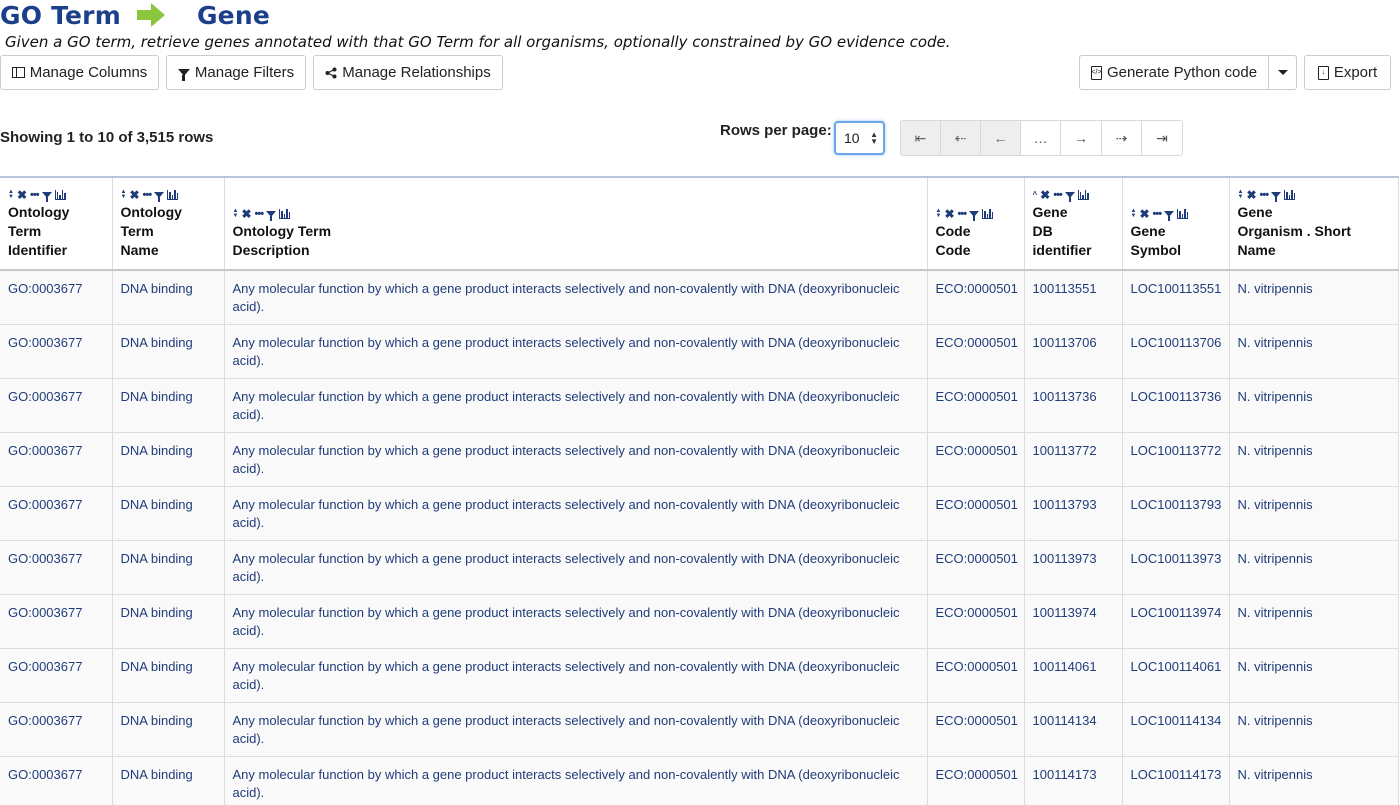  I want to click on previous-page-small-button: ⇠, so click(961, 138).